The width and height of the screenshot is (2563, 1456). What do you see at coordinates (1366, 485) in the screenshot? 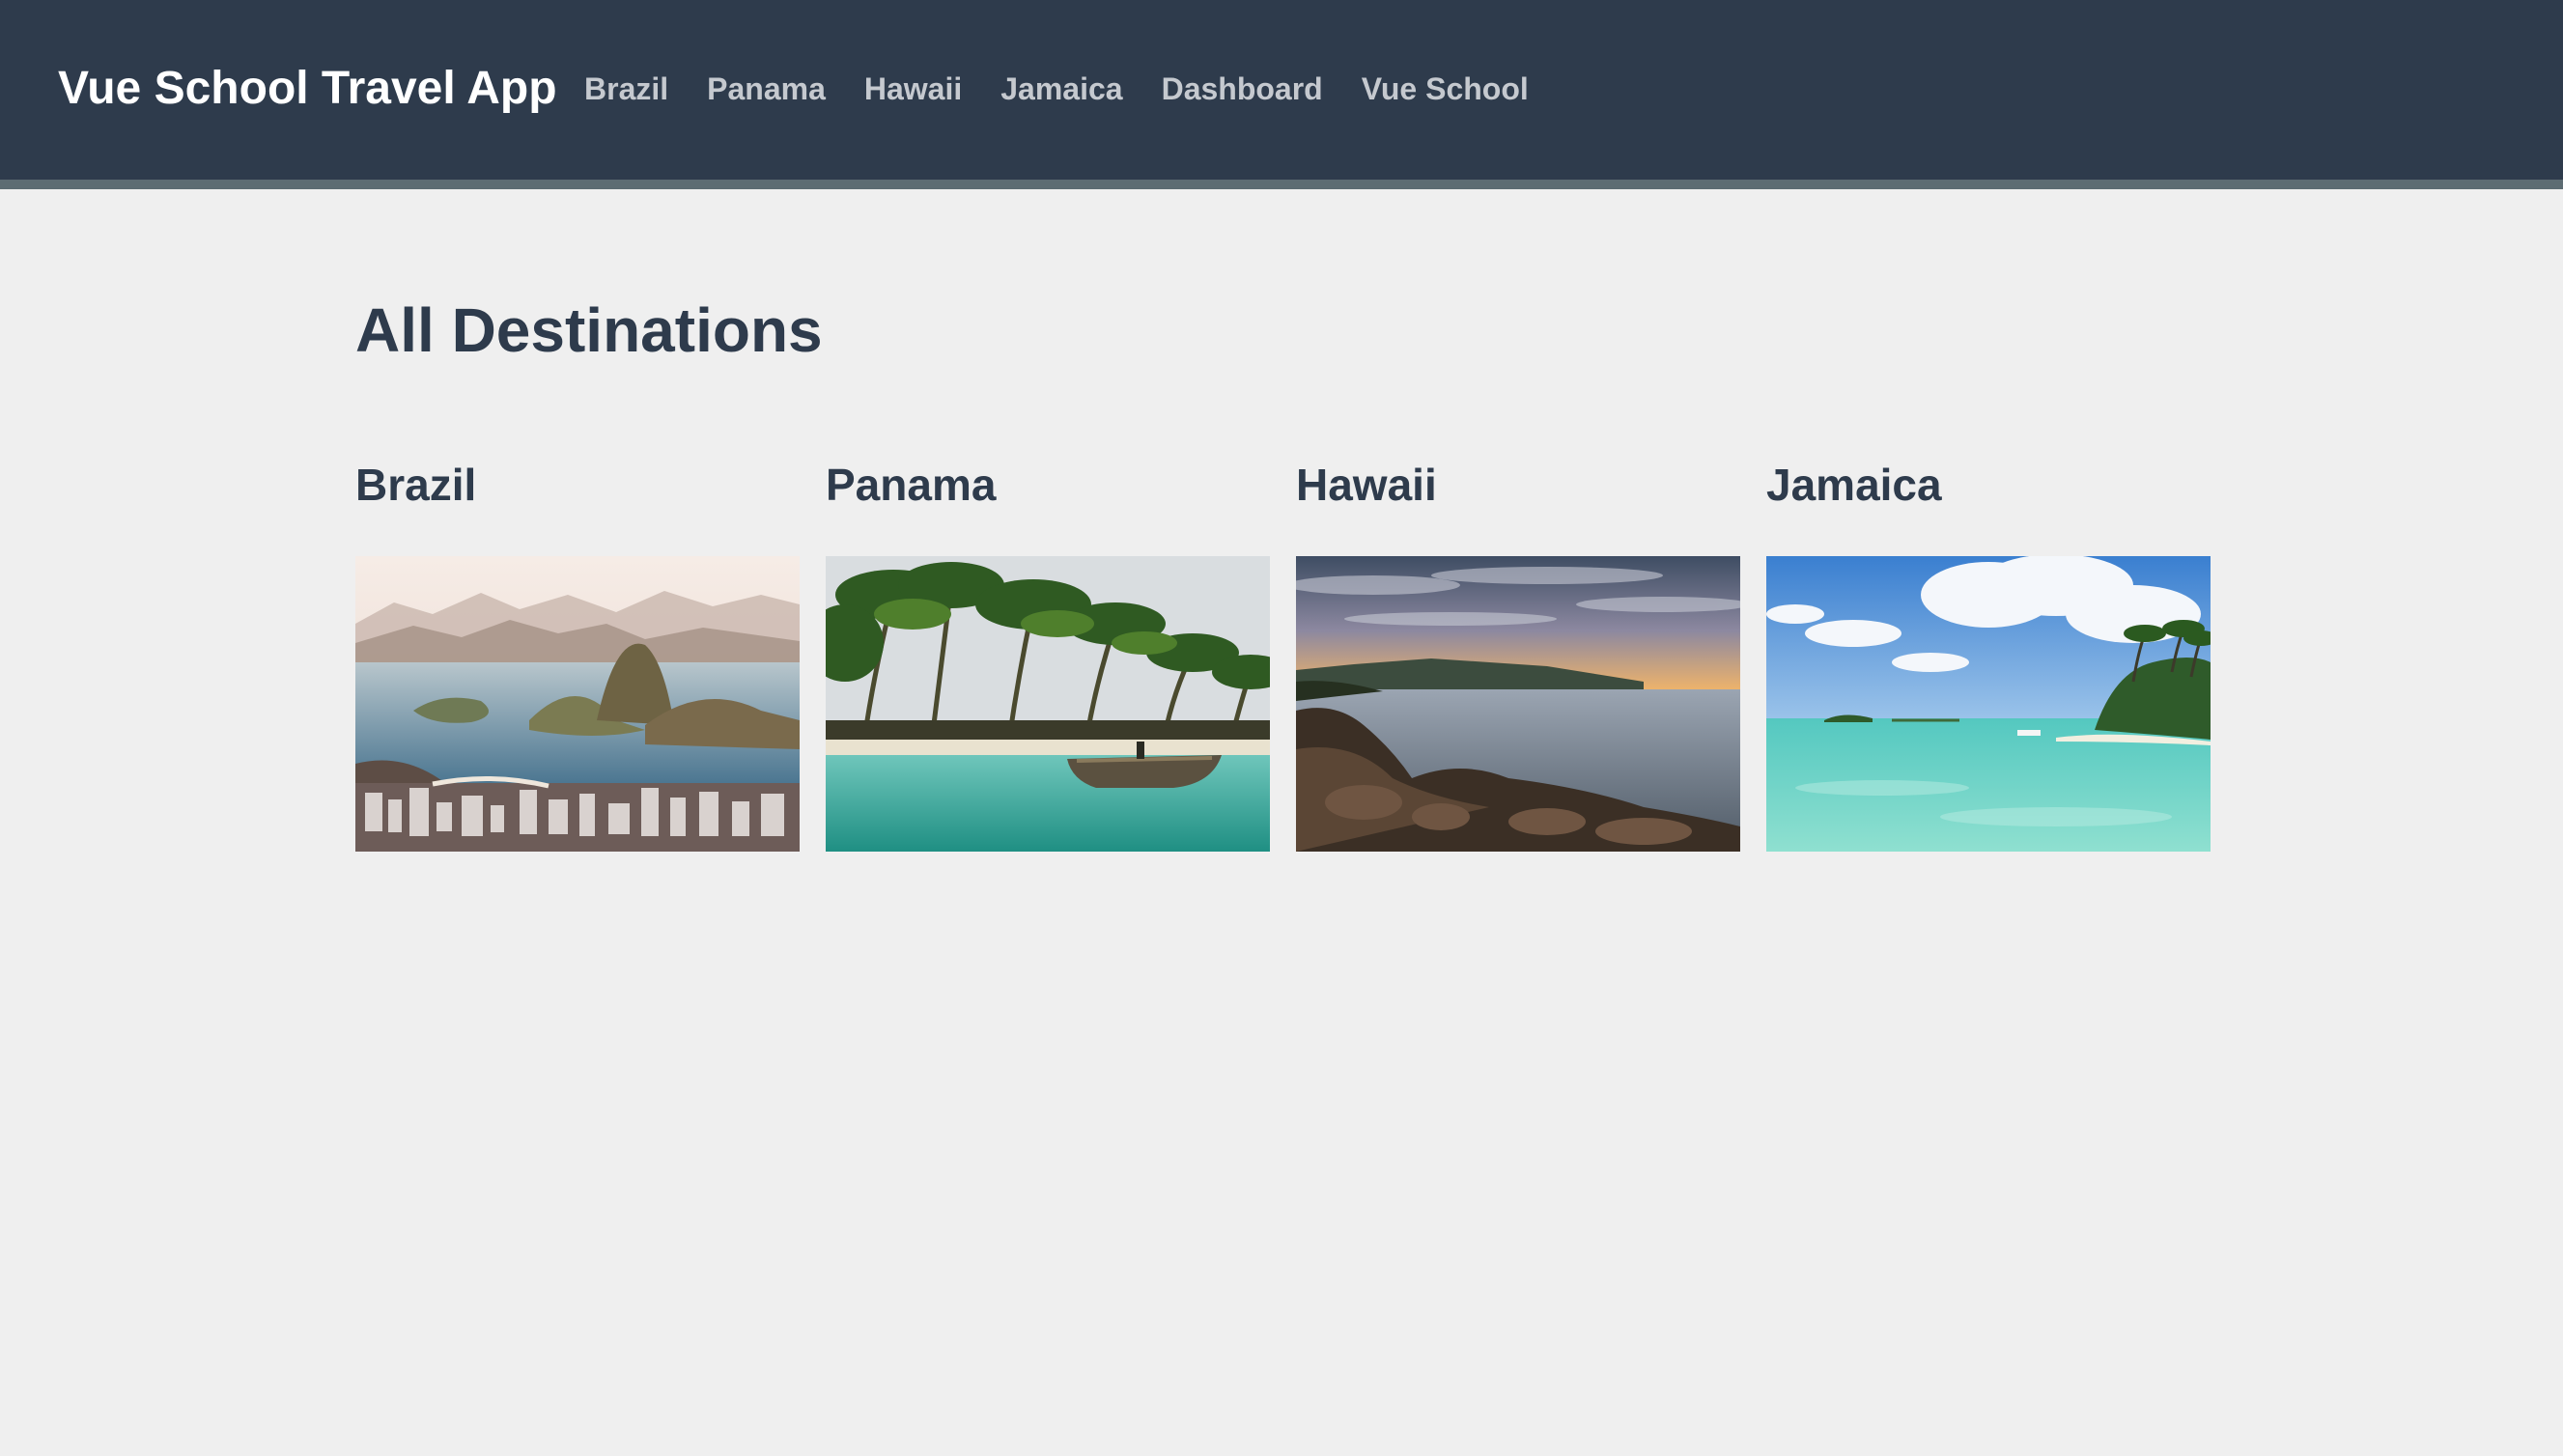
I see `destination-name: Hawaii` at bounding box center [1366, 485].